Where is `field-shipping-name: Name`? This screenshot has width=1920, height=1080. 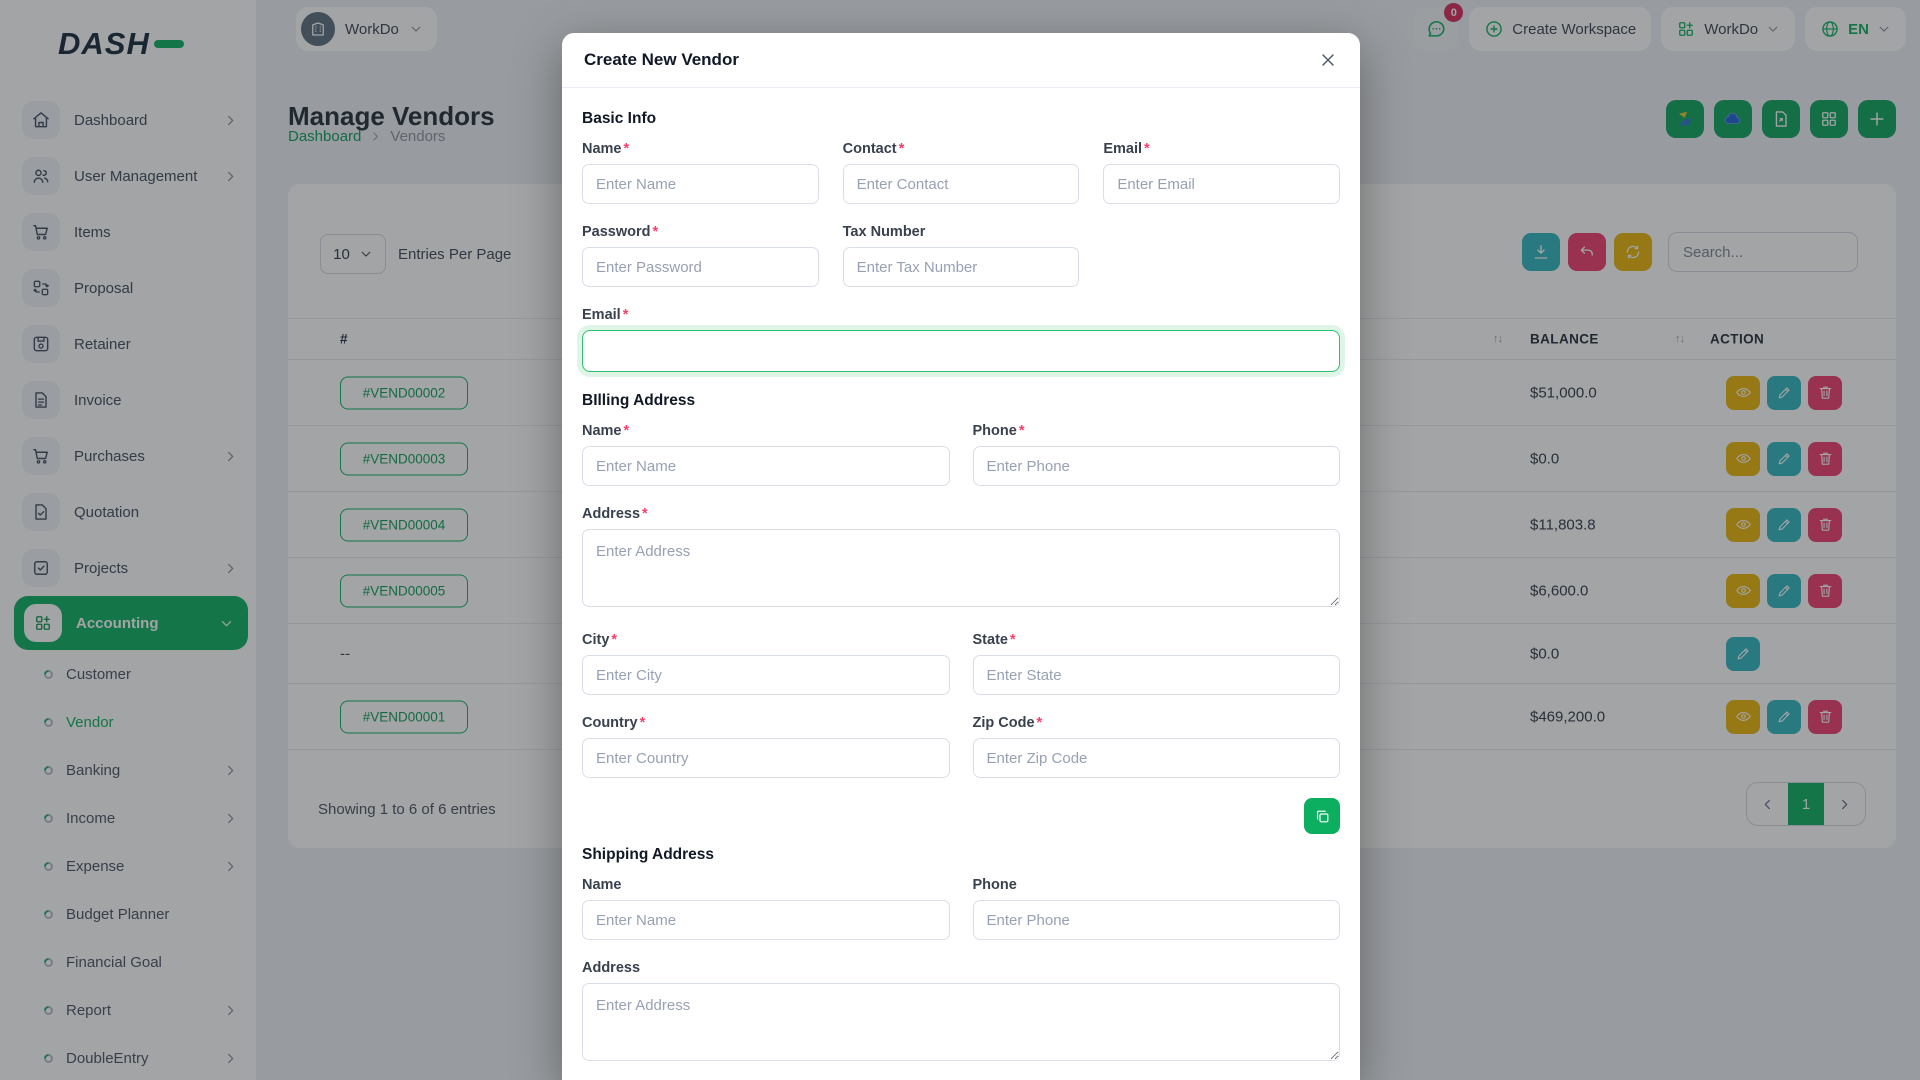
field-shipping-name: Name is located at coordinates (766, 908).